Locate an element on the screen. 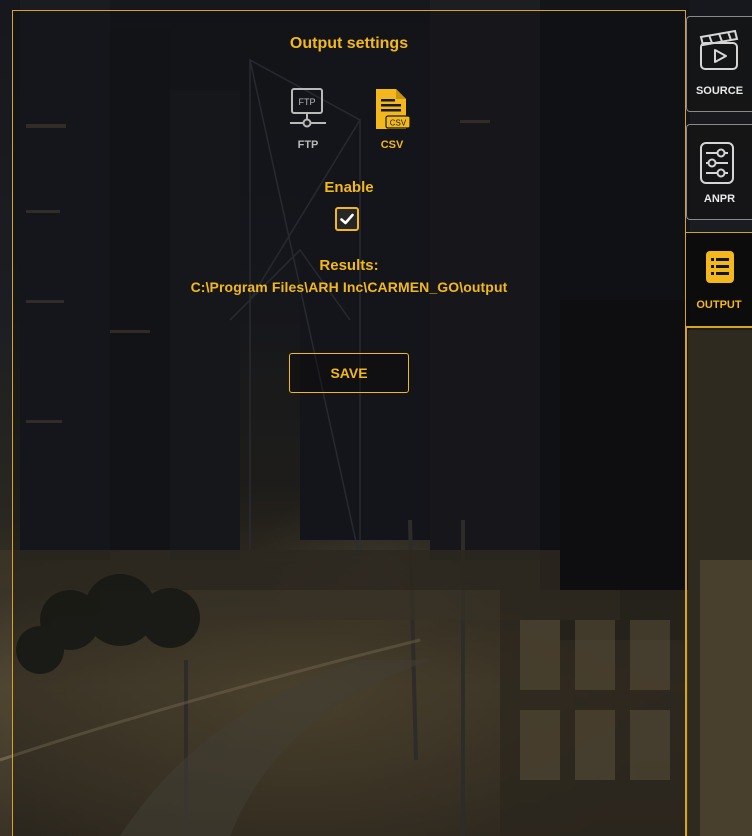 This screenshot has height=836, width=752. tab-output-label: OUTPUT is located at coordinates (719, 305).